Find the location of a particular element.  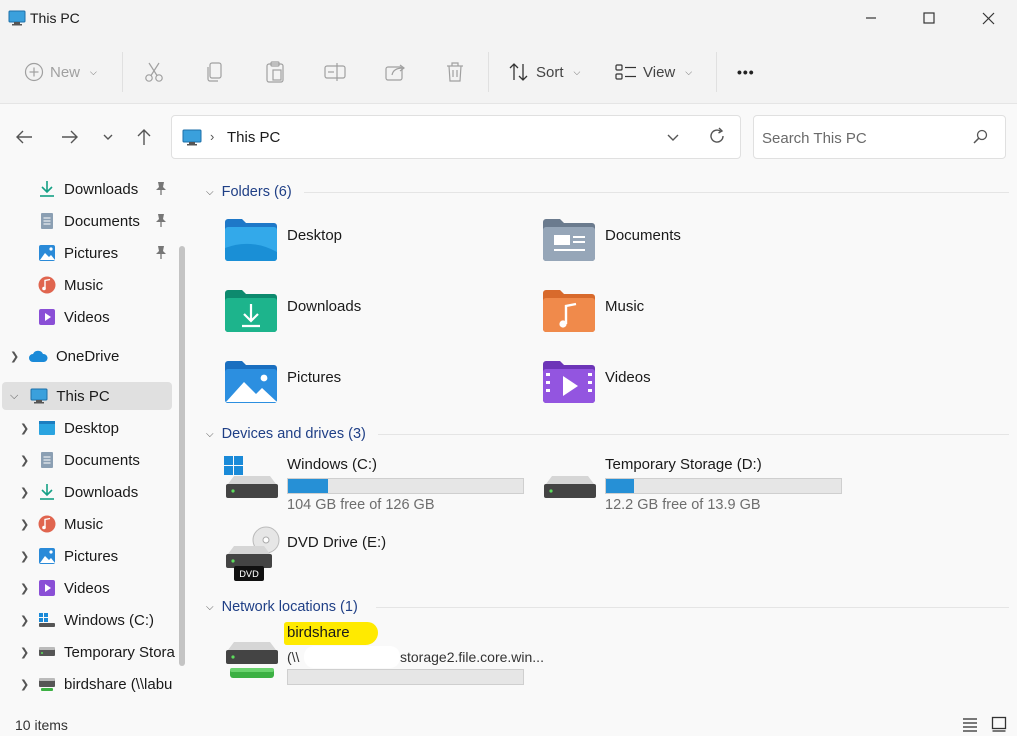

music-icon is located at coordinates (47, 285).